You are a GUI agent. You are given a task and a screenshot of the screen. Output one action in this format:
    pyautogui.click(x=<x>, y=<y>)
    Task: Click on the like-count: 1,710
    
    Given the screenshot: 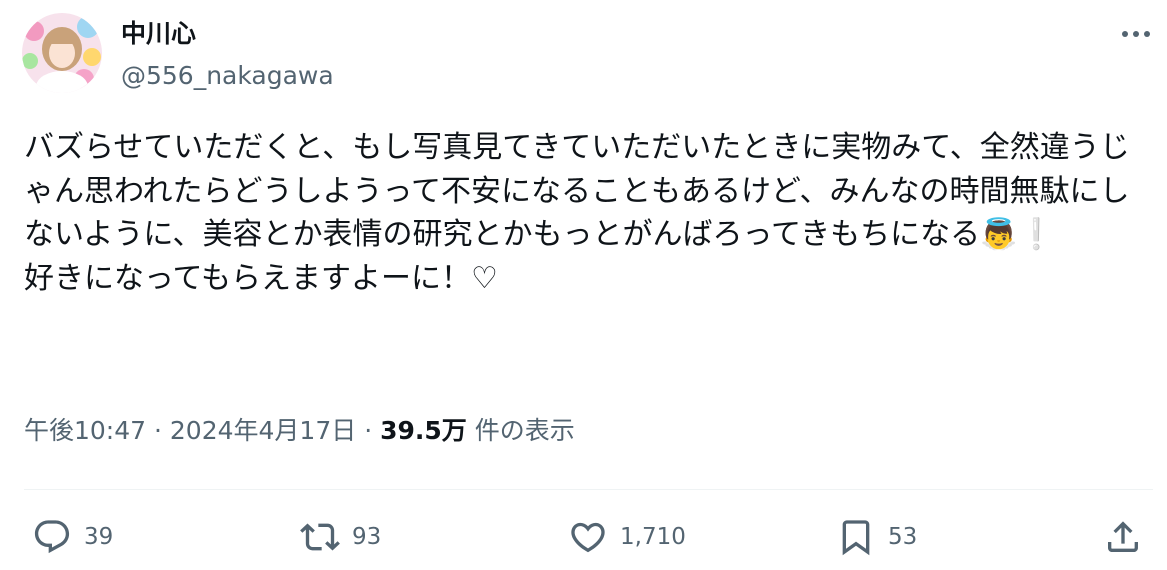 What is the action you would take?
    pyautogui.click(x=653, y=537)
    